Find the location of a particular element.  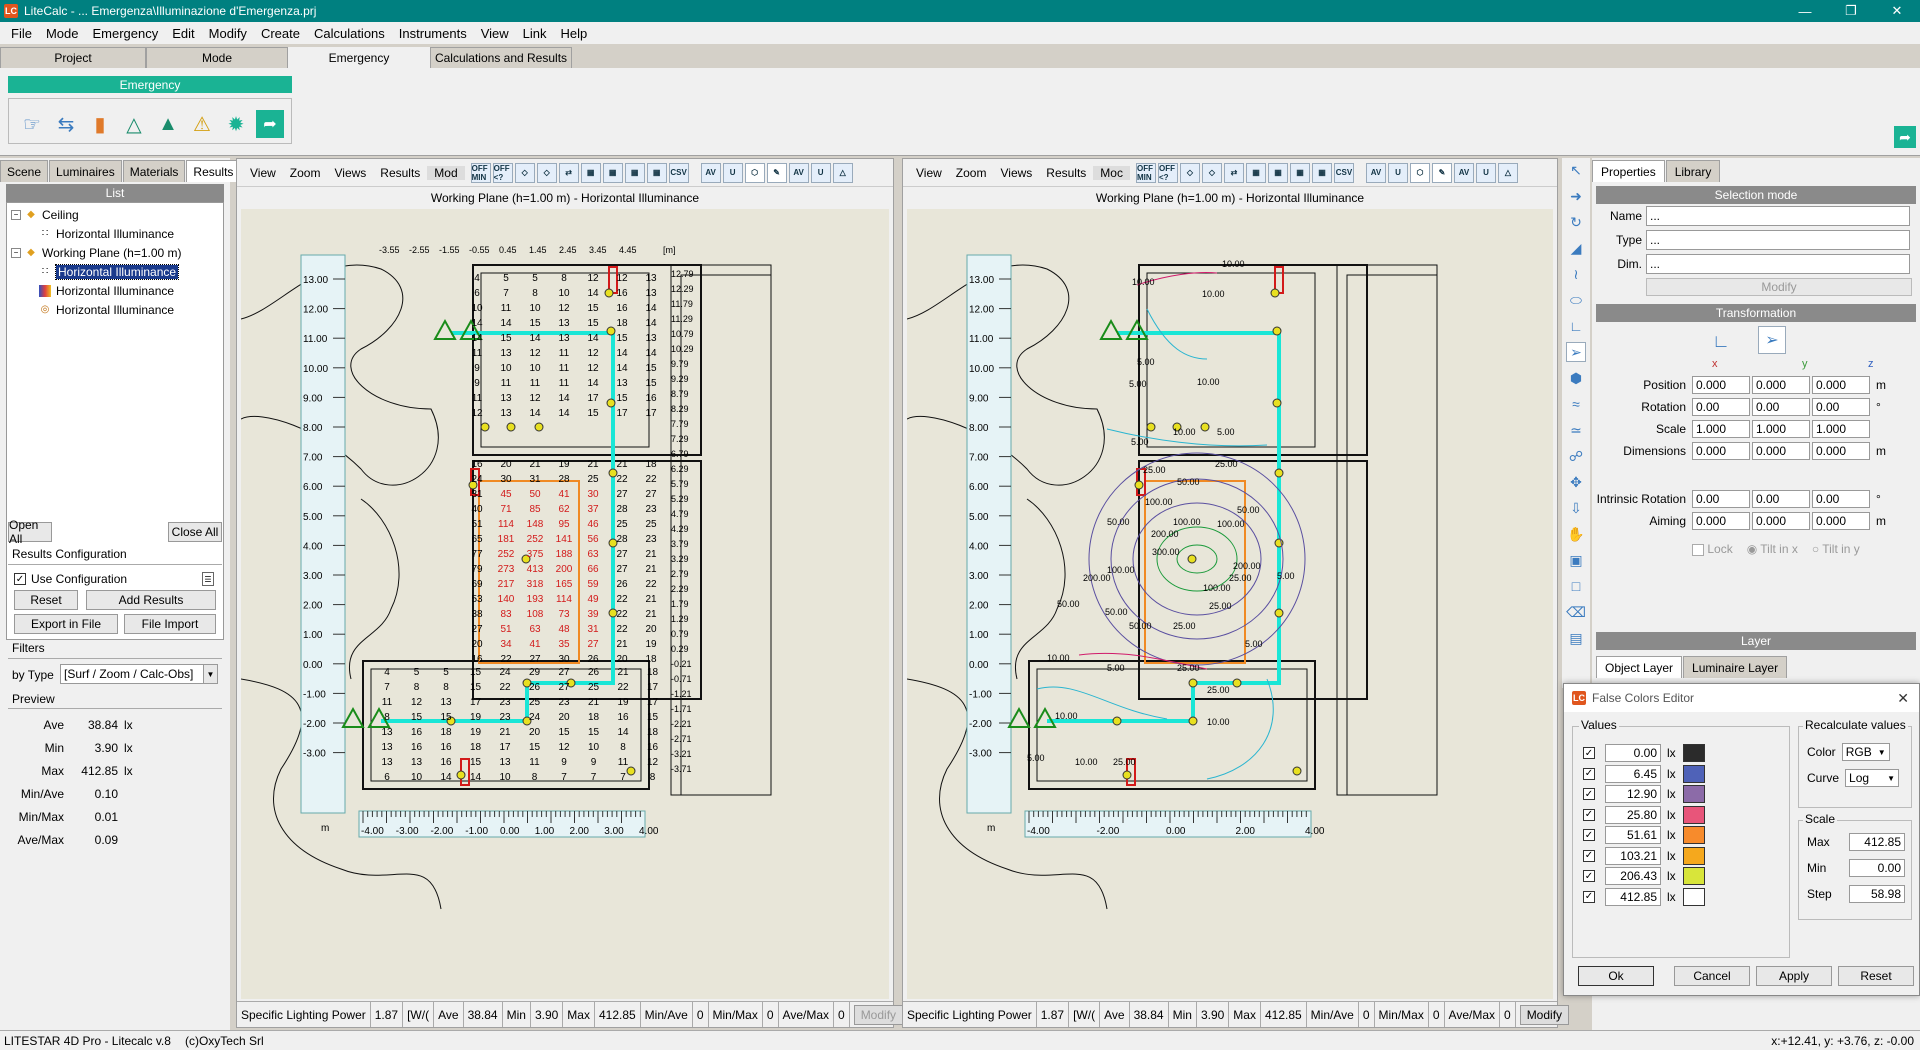

tab-luminaires: Luminaires is located at coordinates (85, 171).